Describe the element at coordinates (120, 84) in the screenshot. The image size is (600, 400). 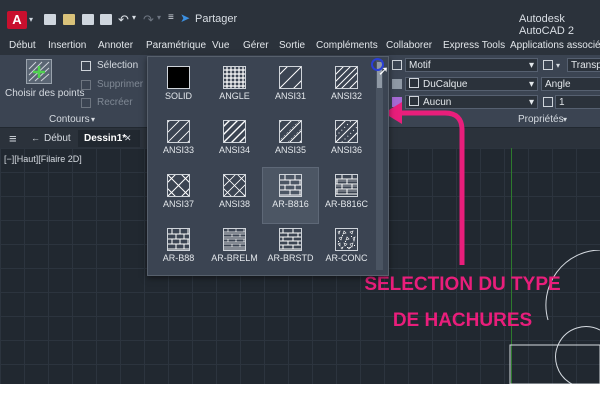
I see `remove-button: Supprimer` at that location.